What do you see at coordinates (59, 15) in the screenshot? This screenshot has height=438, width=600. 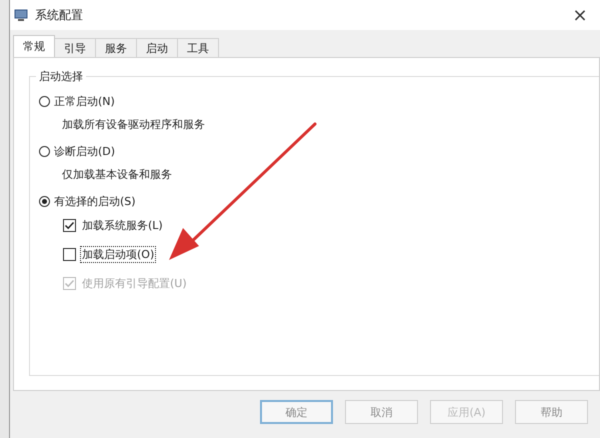 I see `window-title: 系统配置` at bounding box center [59, 15].